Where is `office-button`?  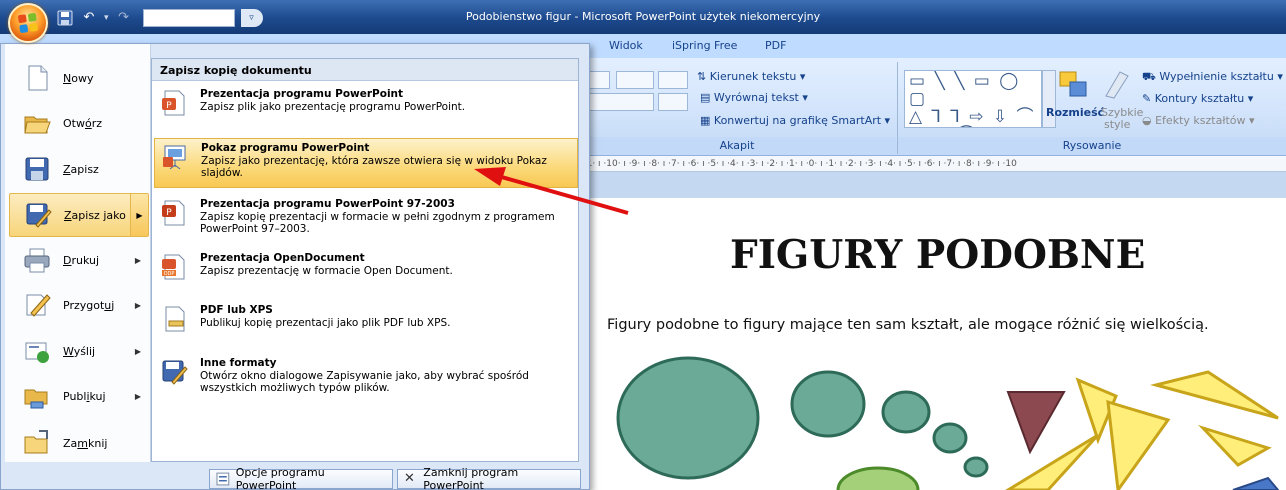
office-button is located at coordinates (28, 23).